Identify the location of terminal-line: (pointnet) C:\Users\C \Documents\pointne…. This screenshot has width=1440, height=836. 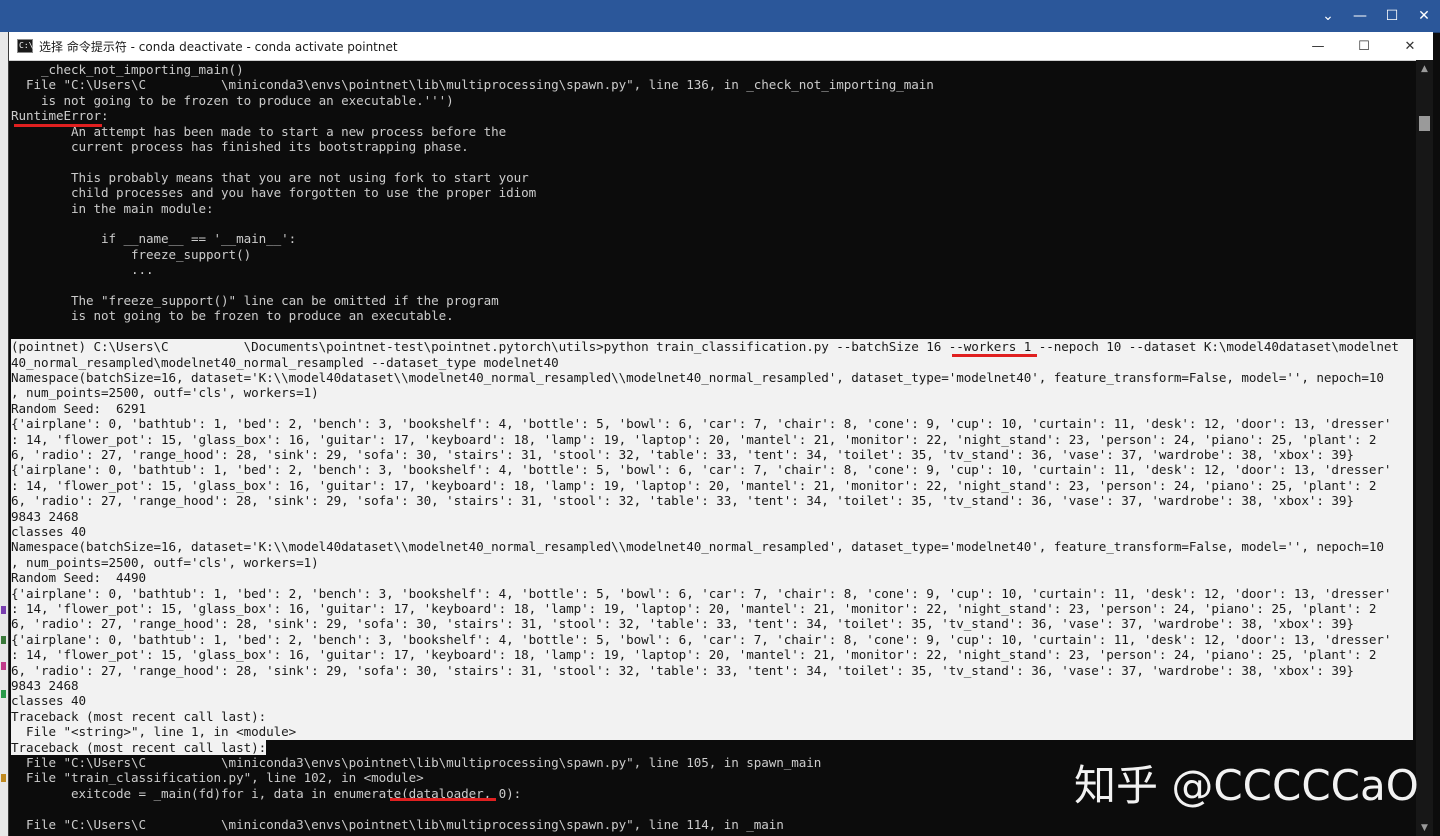
(712, 347).